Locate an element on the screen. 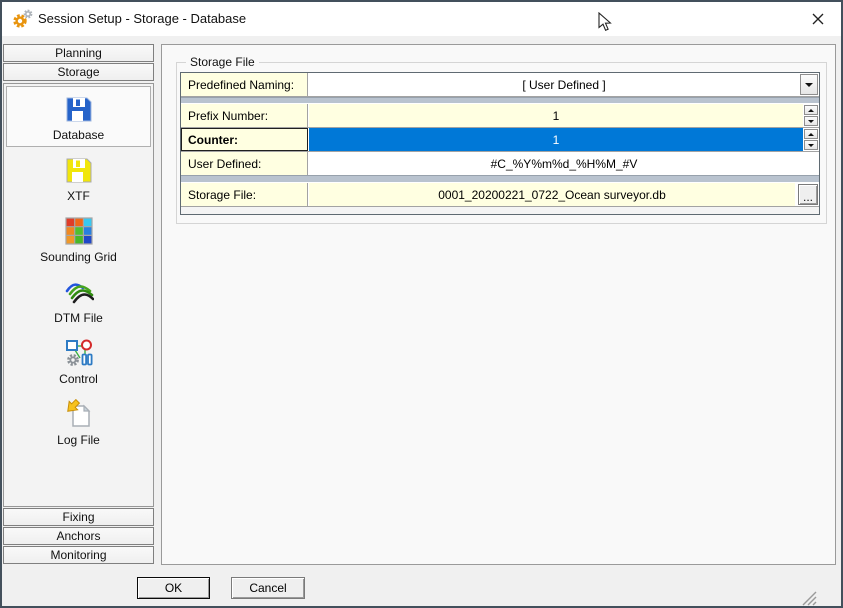  floppy-blue-icon is located at coordinates (78, 109).